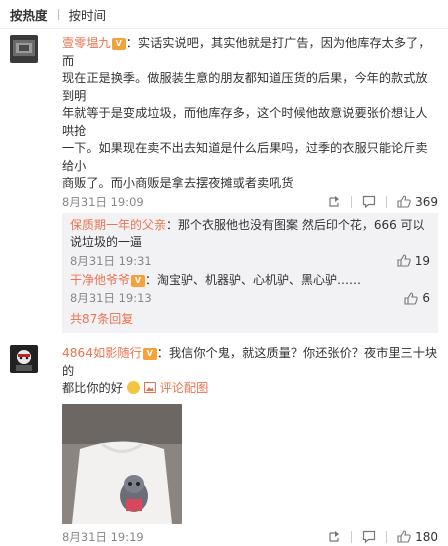 This screenshot has height=546, width=448. What do you see at coordinates (111, 260) in the screenshot?
I see `timestamp: 8月31日 19:31` at bounding box center [111, 260].